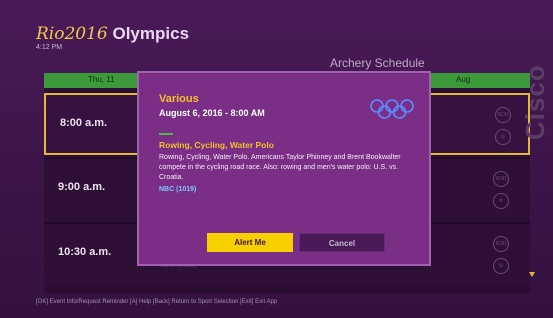 The height and width of the screenshot is (318, 553). I want to click on row-time: 8:00 a.m., so click(84, 123).